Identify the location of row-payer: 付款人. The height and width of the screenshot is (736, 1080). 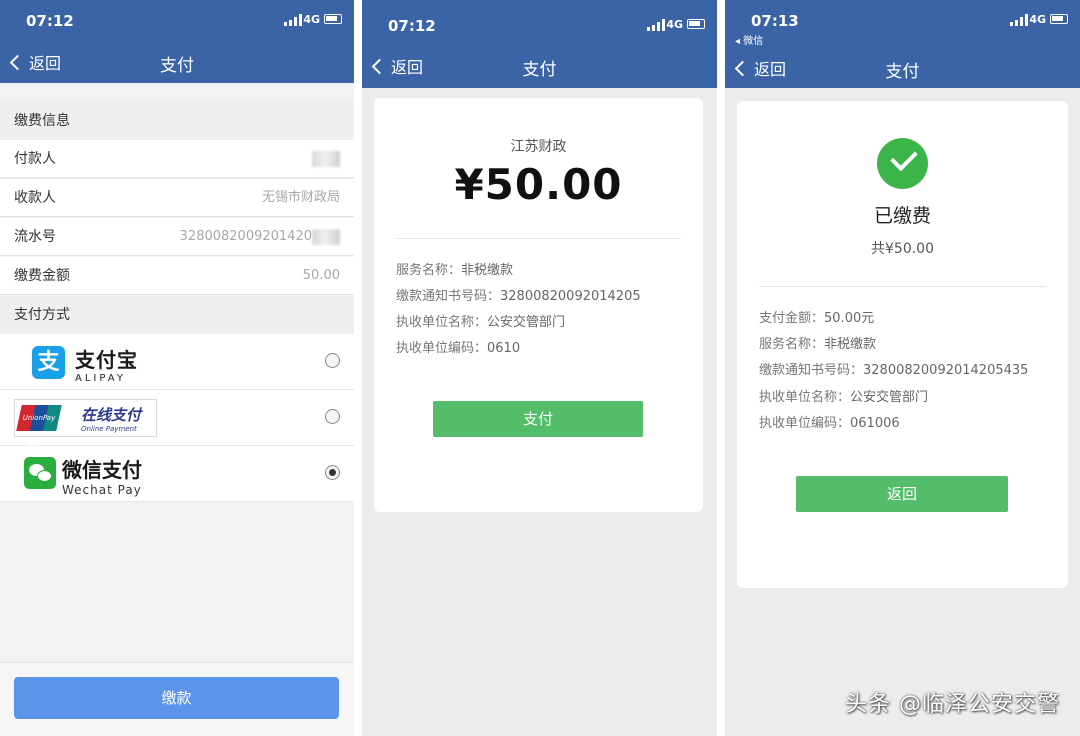
(177, 159).